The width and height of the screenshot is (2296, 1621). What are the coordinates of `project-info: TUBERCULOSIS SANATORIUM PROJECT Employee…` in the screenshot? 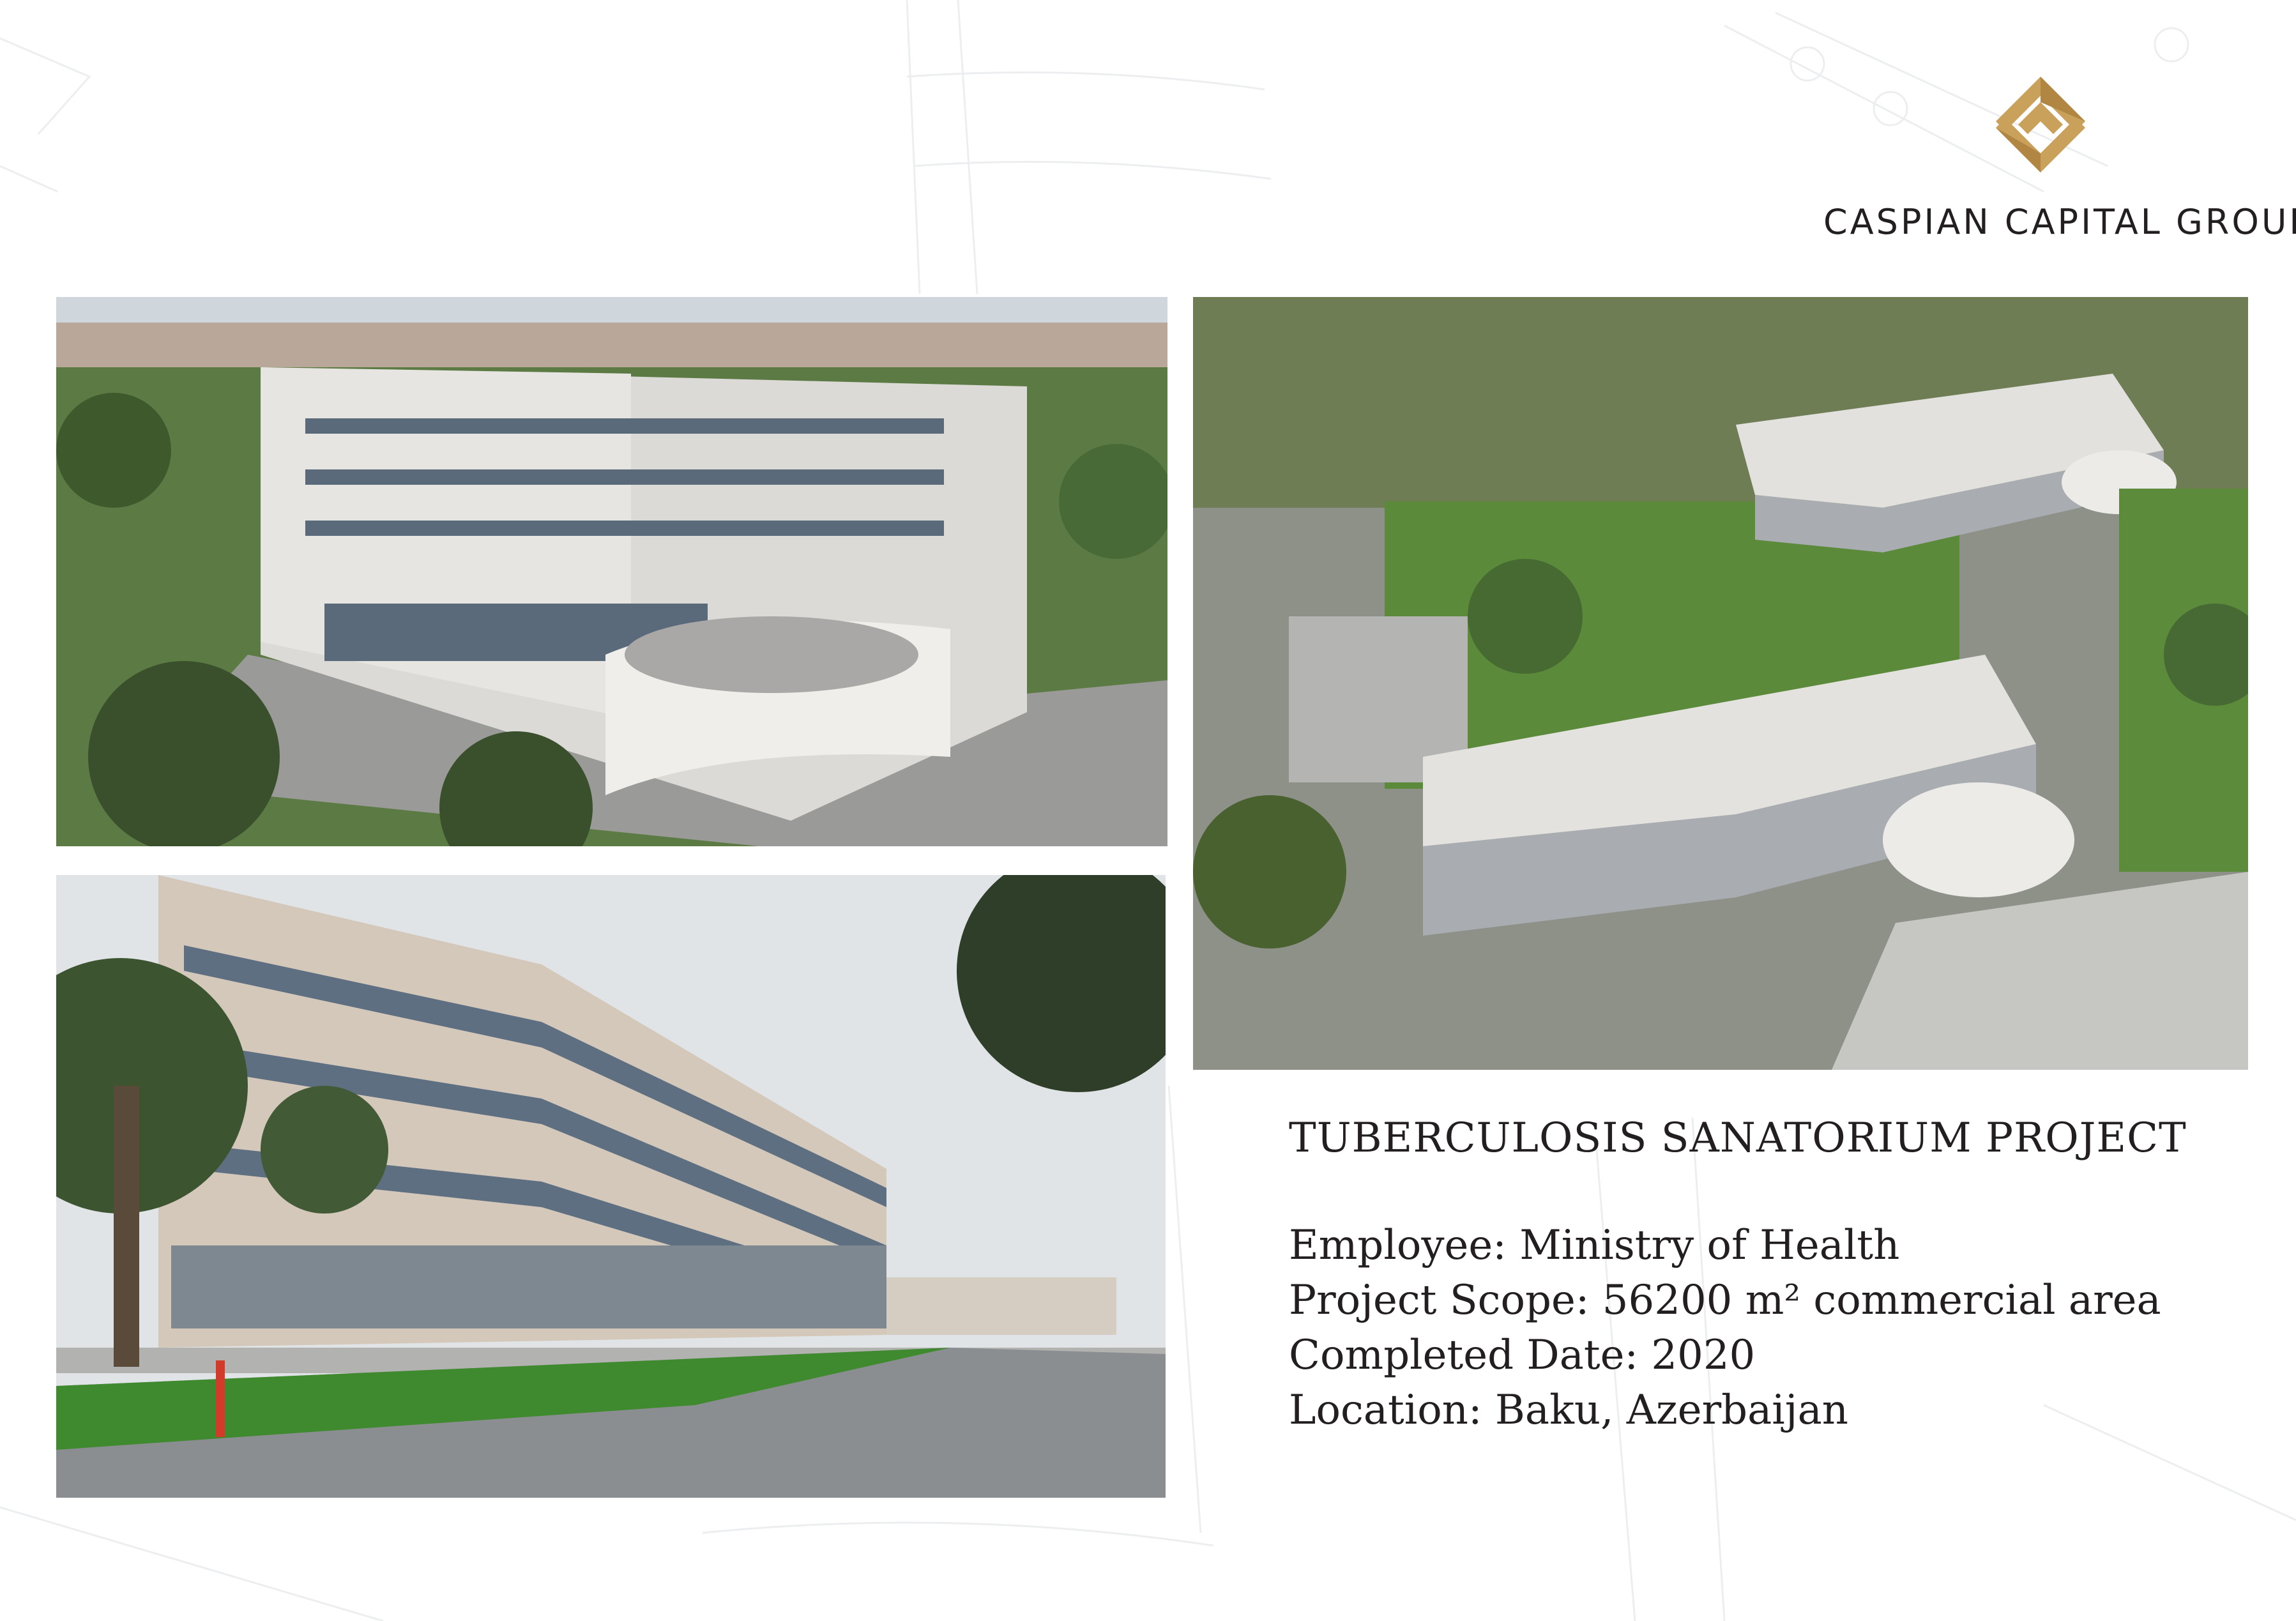 It's located at (1768, 1276).